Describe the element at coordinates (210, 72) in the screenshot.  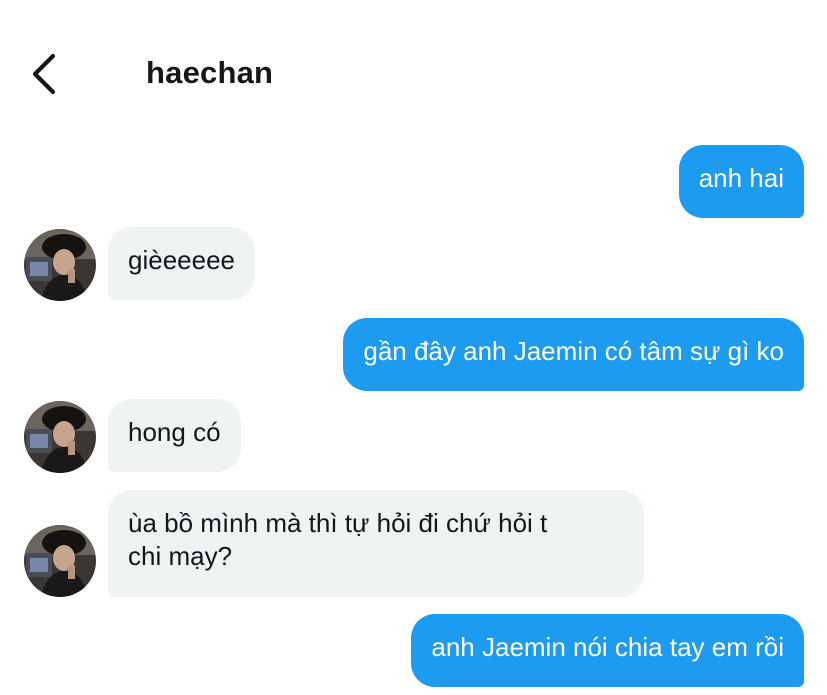
I see `conversation-title: haechan` at that location.